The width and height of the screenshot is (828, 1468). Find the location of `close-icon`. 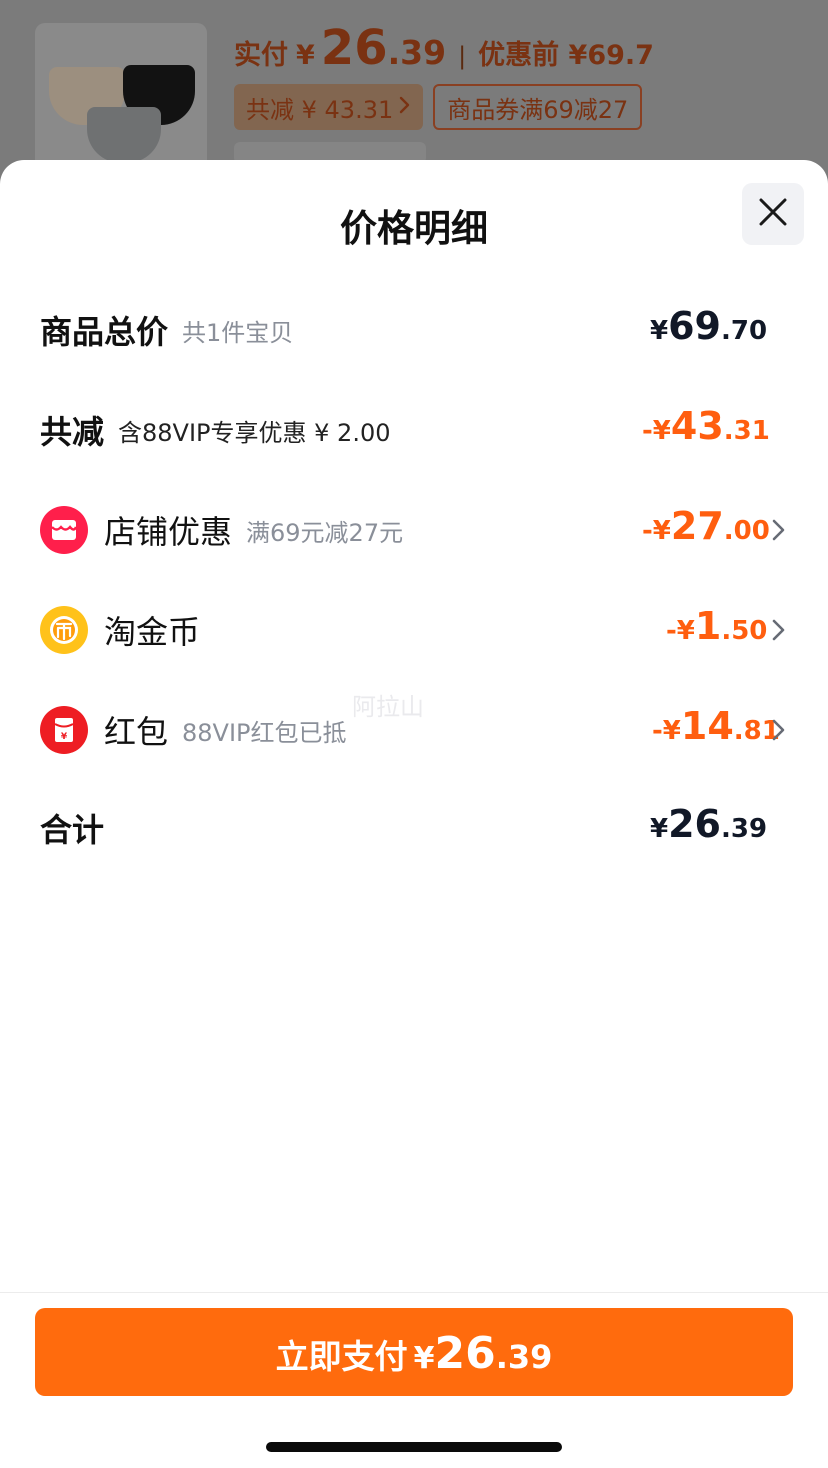

close-icon is located at coordinates (773, 214).